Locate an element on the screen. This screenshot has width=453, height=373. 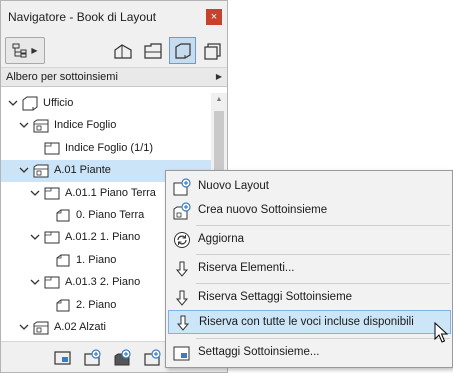
tree-row-label: 2. Piano is located at coordinates (96, 304).